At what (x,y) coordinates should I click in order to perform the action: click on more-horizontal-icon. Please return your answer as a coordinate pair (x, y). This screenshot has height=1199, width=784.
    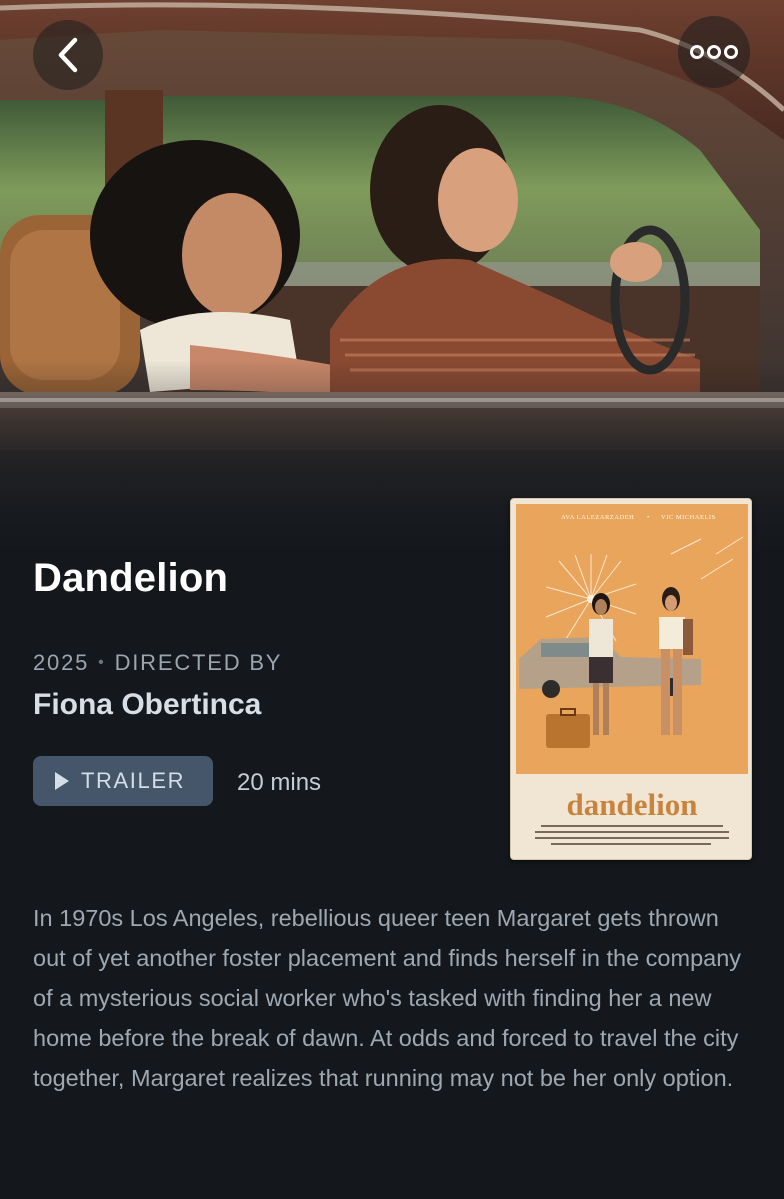
    Looking at the image, I should click on (714, 52).